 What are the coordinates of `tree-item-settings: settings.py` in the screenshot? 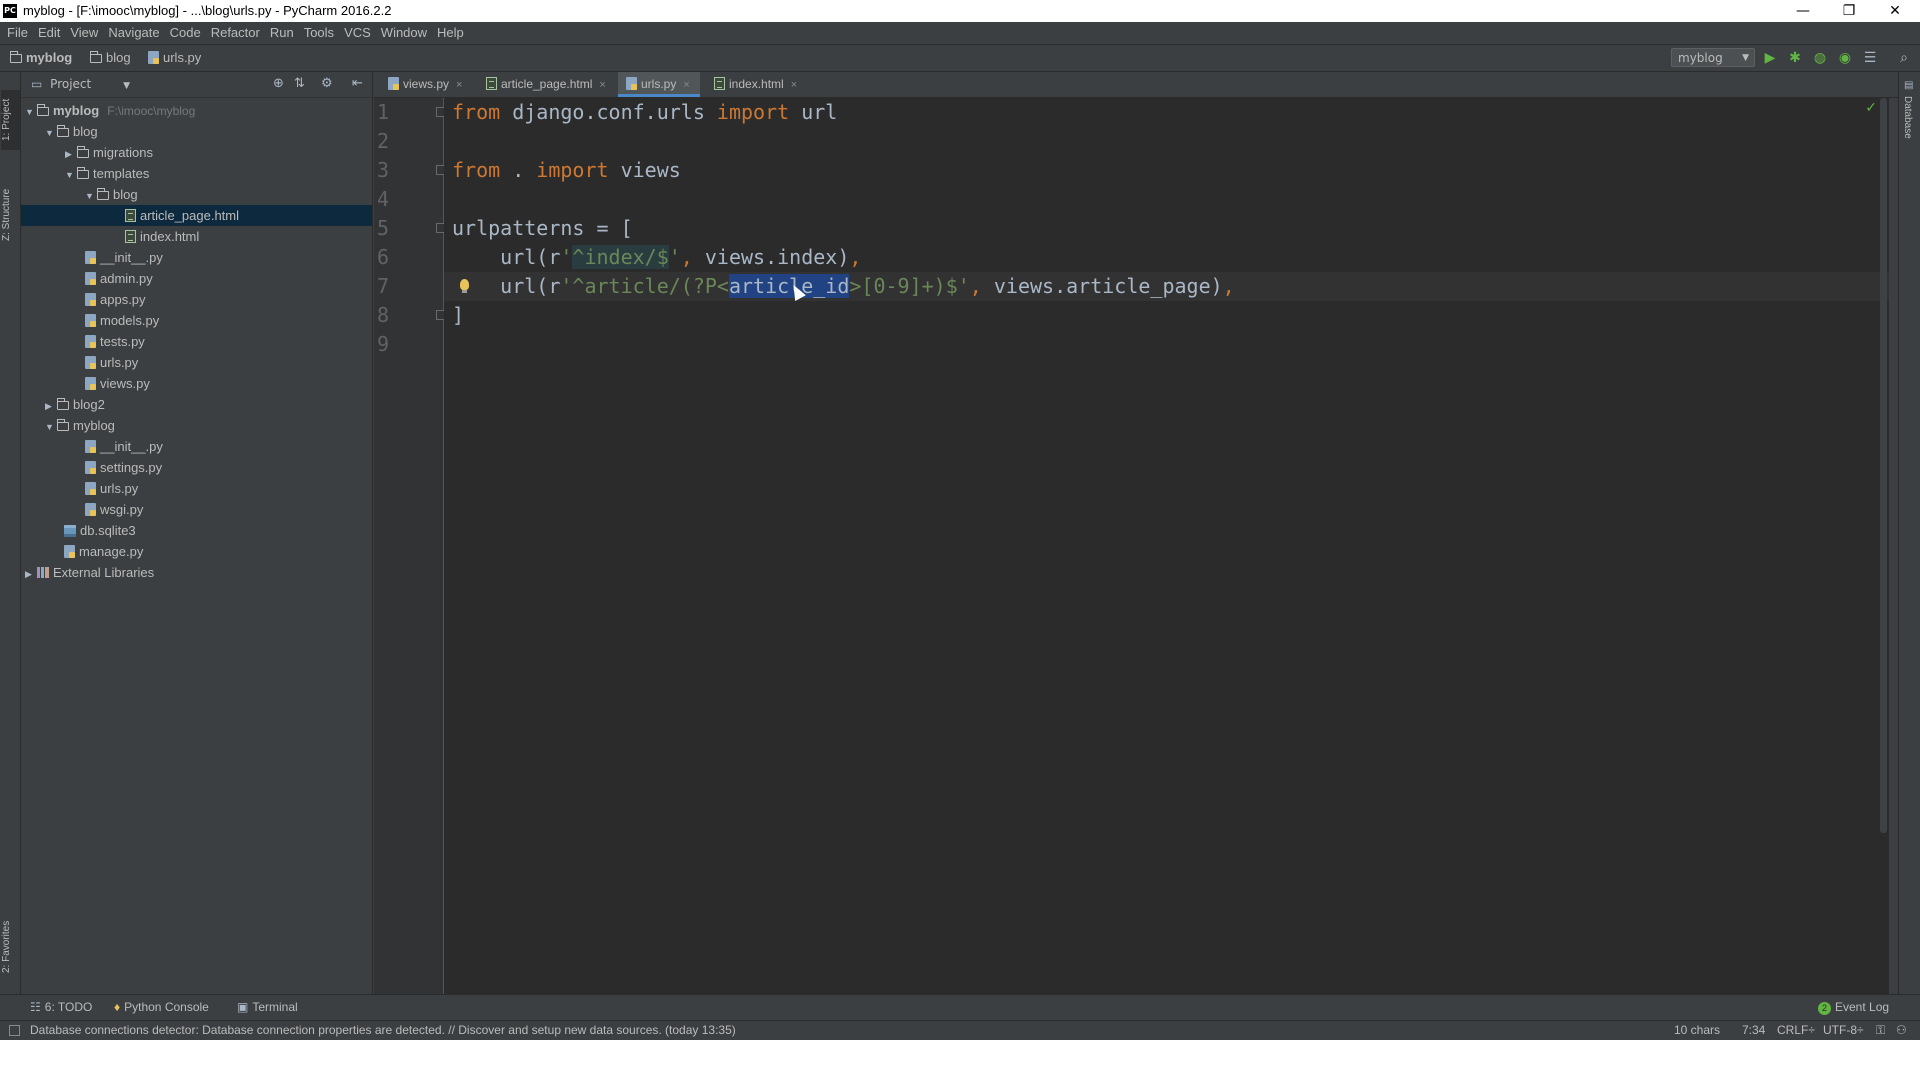 It's located at (196, 467).